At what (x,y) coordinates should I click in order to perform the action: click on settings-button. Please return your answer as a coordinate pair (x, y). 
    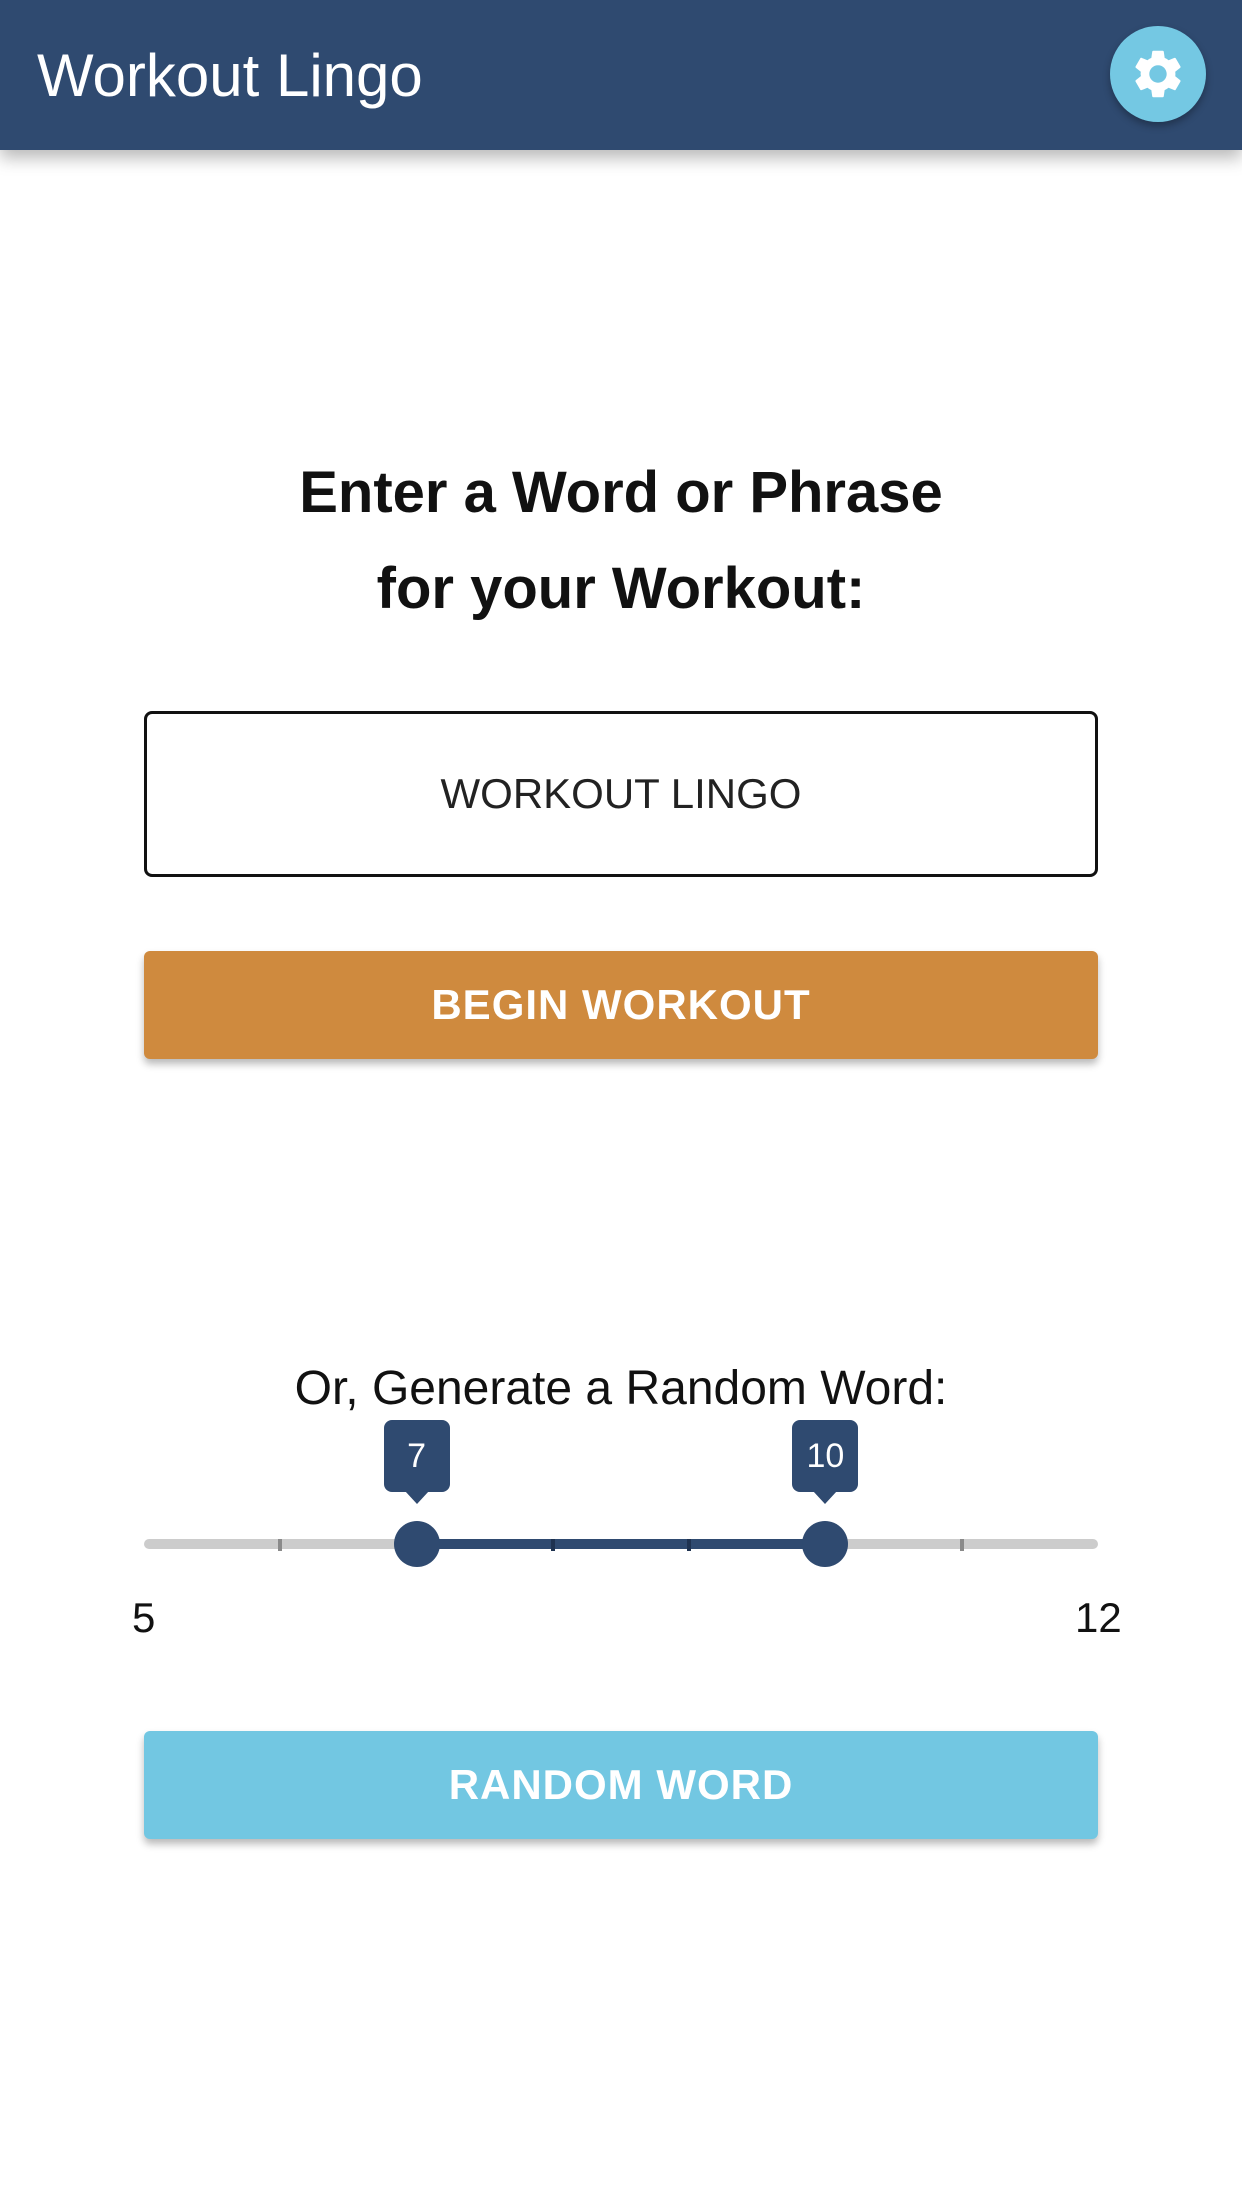
    Looking at the image, I should click on (1158, 74).